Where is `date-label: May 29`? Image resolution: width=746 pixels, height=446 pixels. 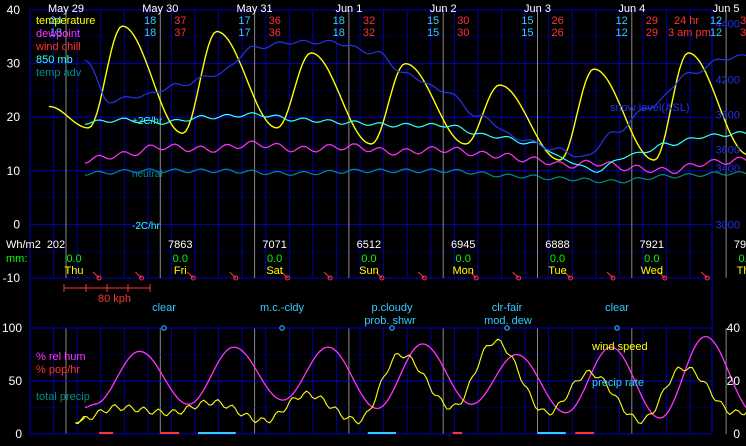
date-label: May 29 is located at coordinates (66, 9).